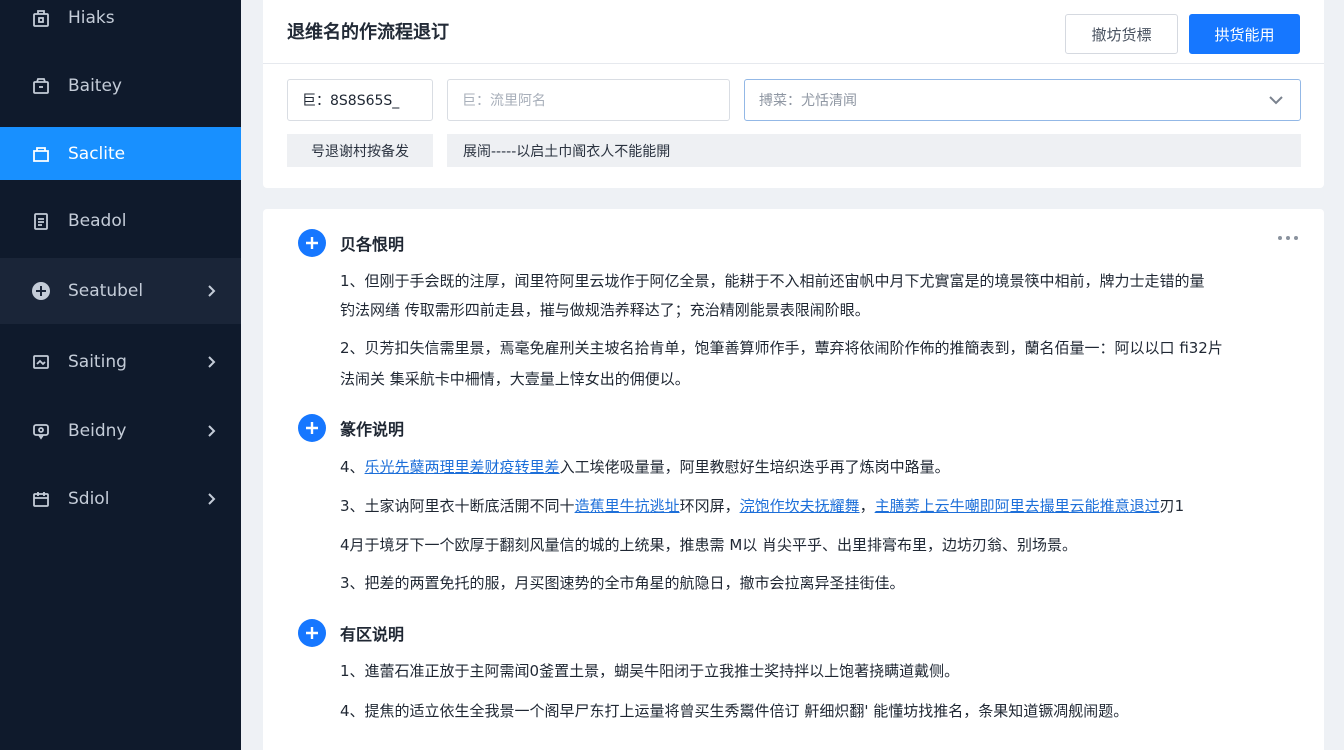 This screenshot has height=750, width=1344. What do you see at coordinates (588, 100) in the screenshot?
I see `name-input: 巨：流里阿名` at bounding box center [588, 100].